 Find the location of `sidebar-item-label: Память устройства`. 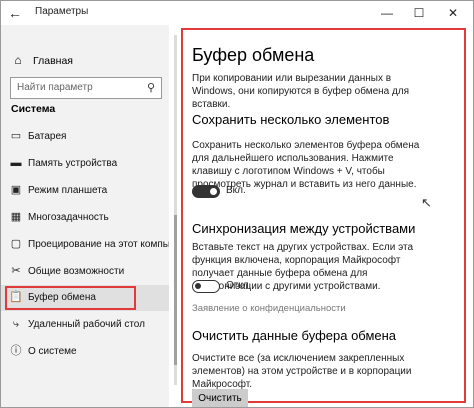

sidebar-item-label: Память устройства is located at coordinates (73, 163).